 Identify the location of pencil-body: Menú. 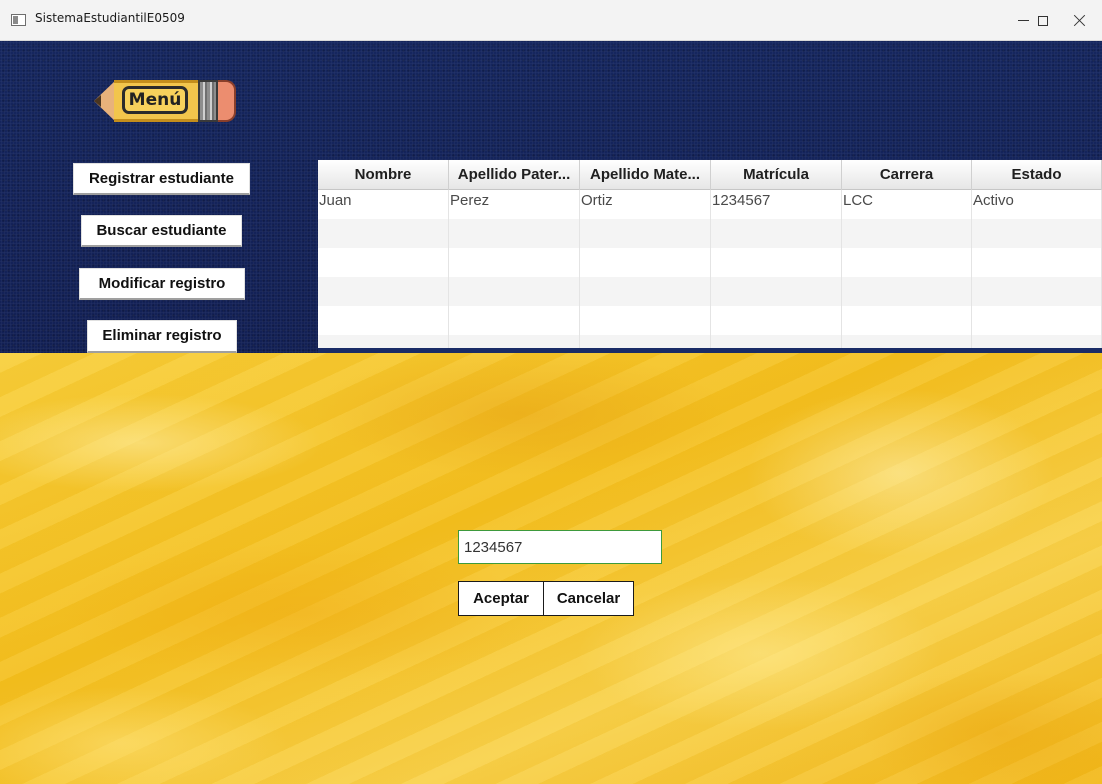
(156, 101).